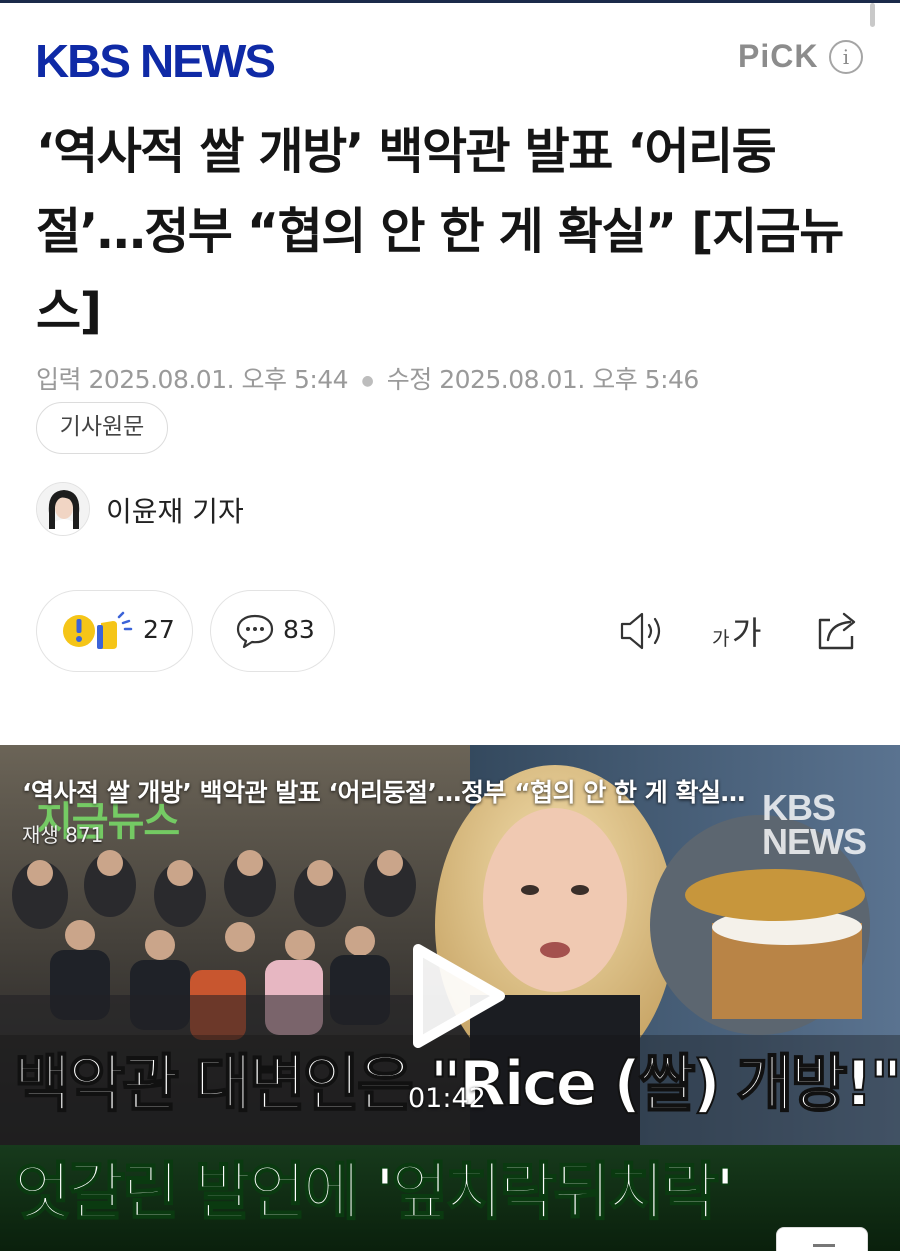 This screenshot has height=1251, width=900. What do you see at coordinates (872, 15) in the screenshot?
I see `scrollbar-thumb` at bounding box center [872, 15].